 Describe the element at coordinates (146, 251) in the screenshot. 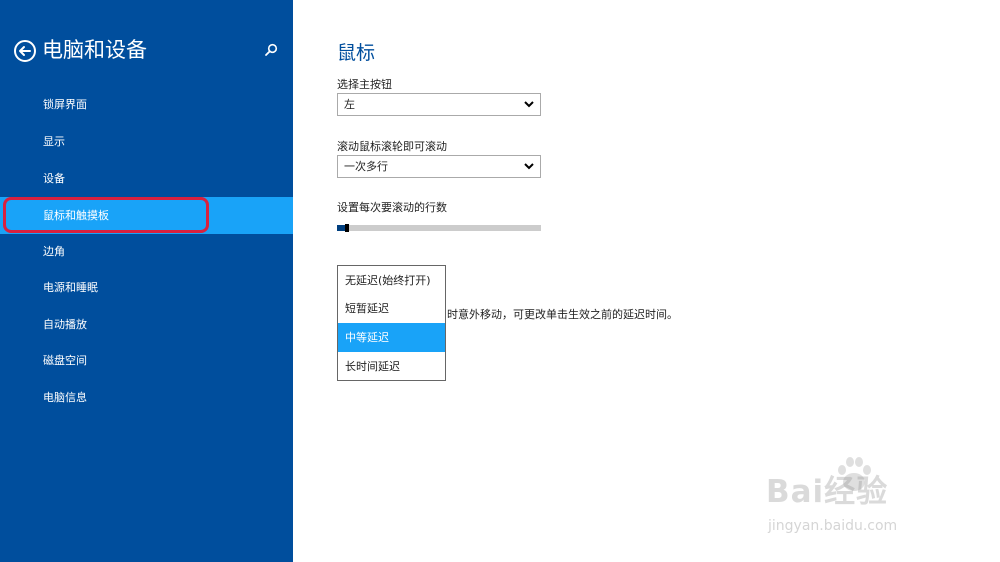

I see `sidebar-item-corners: 边角` at that location.